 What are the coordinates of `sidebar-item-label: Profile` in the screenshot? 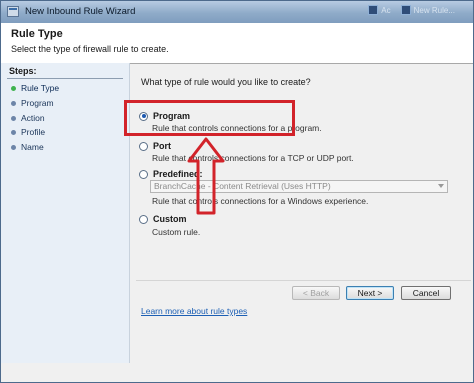 It's located at (33, 132).